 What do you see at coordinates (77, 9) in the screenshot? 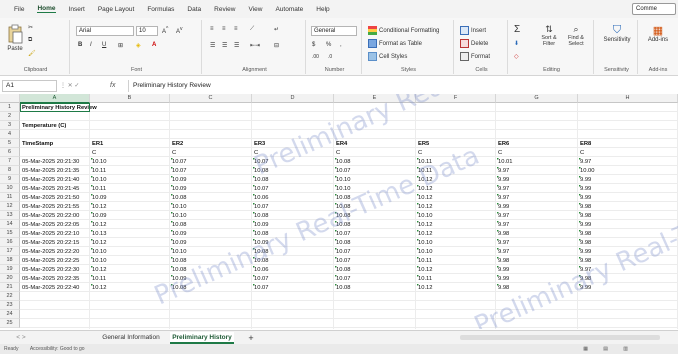
I see `menu-tab-insert: Insert` at bounding box center [77, 9].